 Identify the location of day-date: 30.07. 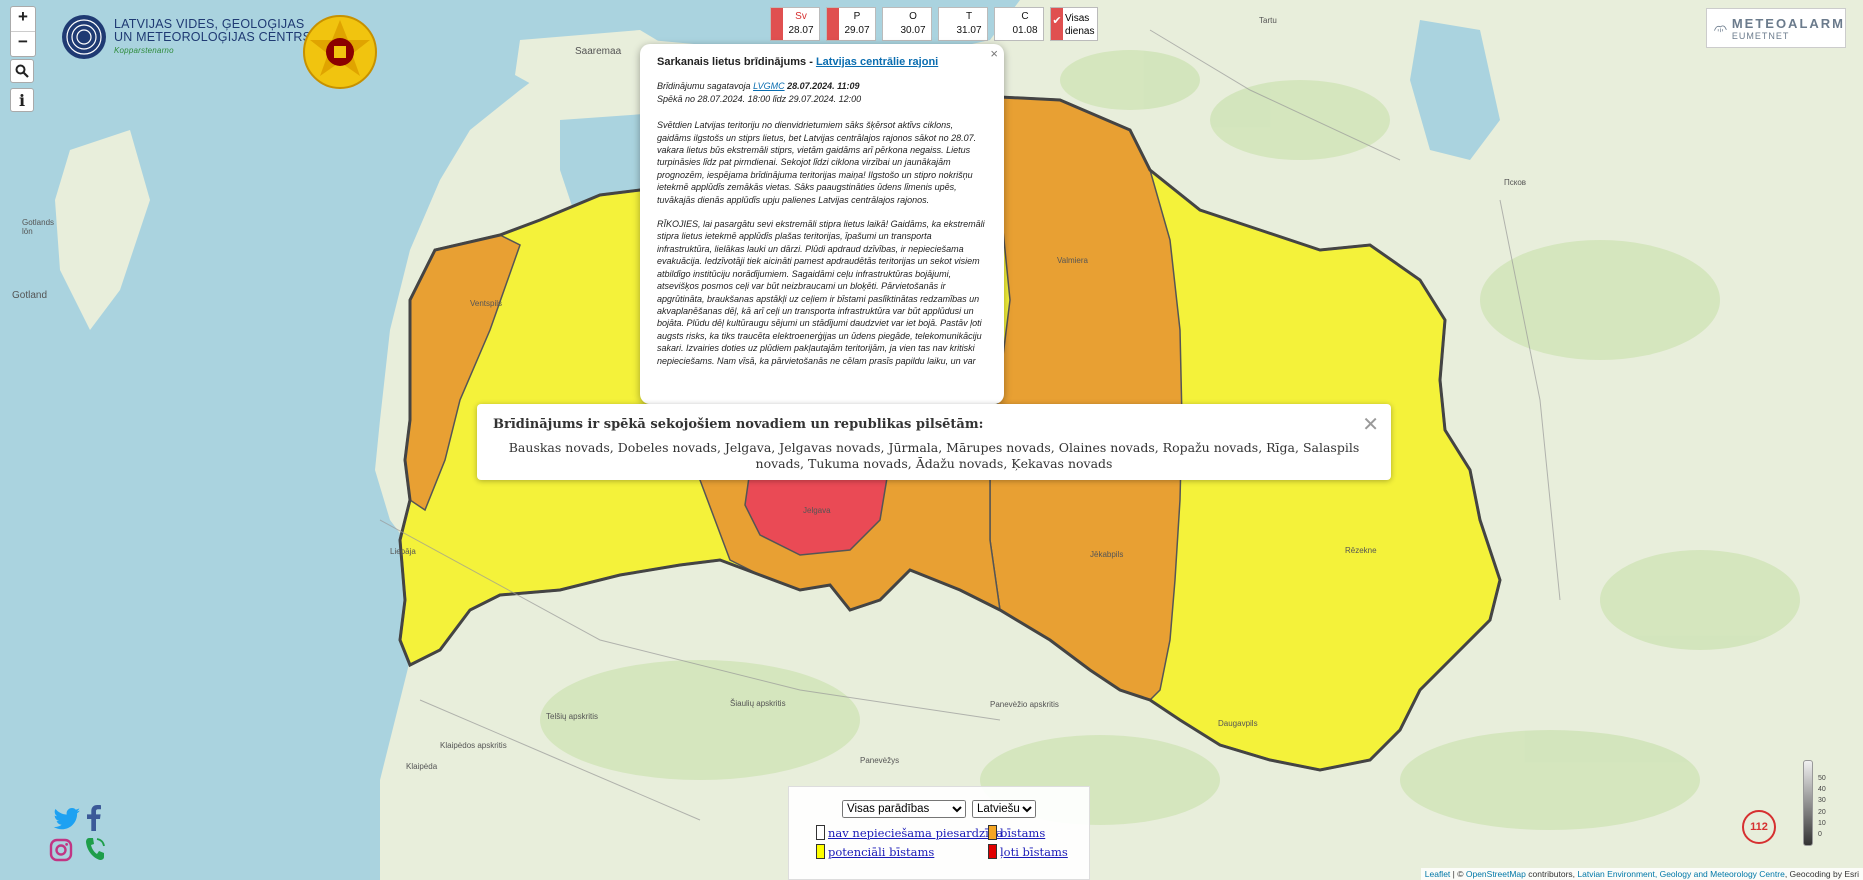
(913, 30).